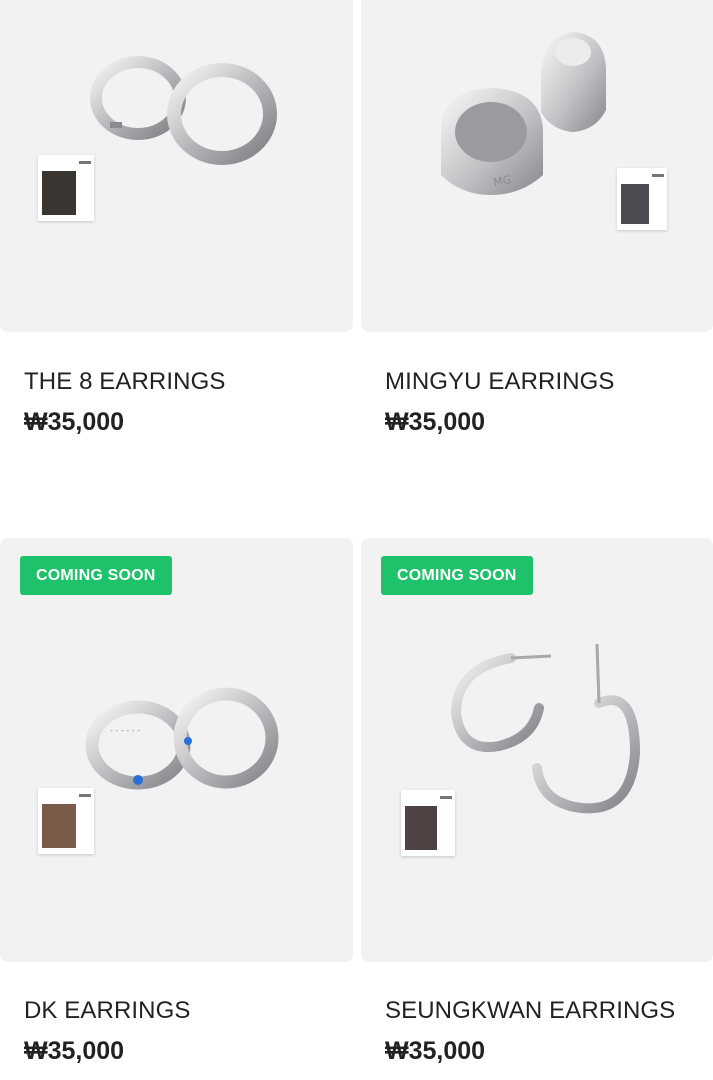 Image resolution: width=713 pixels, height=1080 pixels. Describe the element at coordinates (545, 728) in the screenshot. I see `earrings-image` at that location.